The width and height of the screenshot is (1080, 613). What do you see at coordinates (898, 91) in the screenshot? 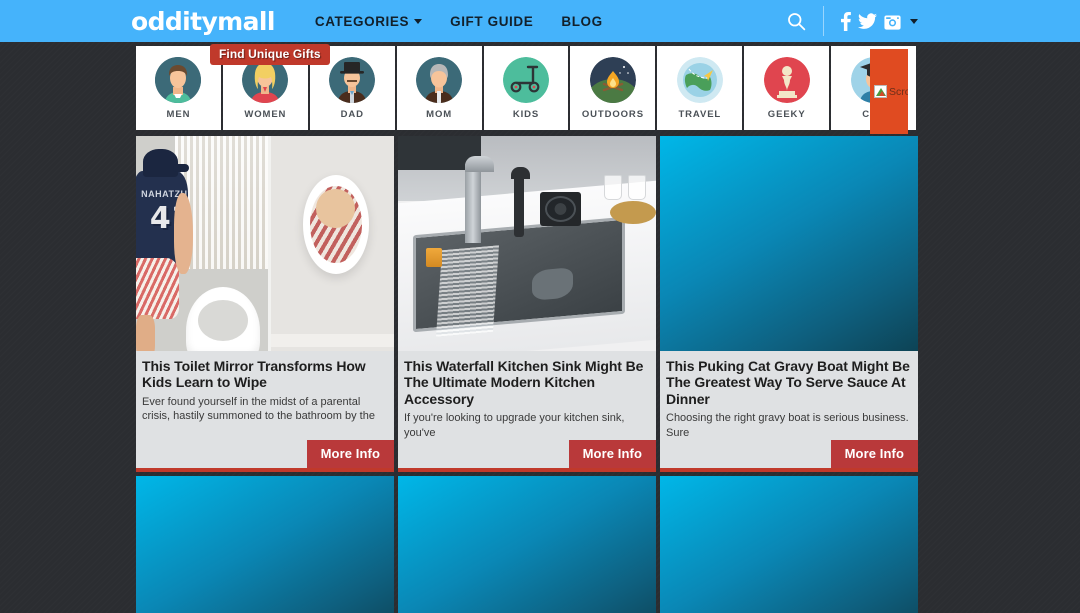
I see `broken-image-alt-text: Scro` at bounding box center [898, 91].